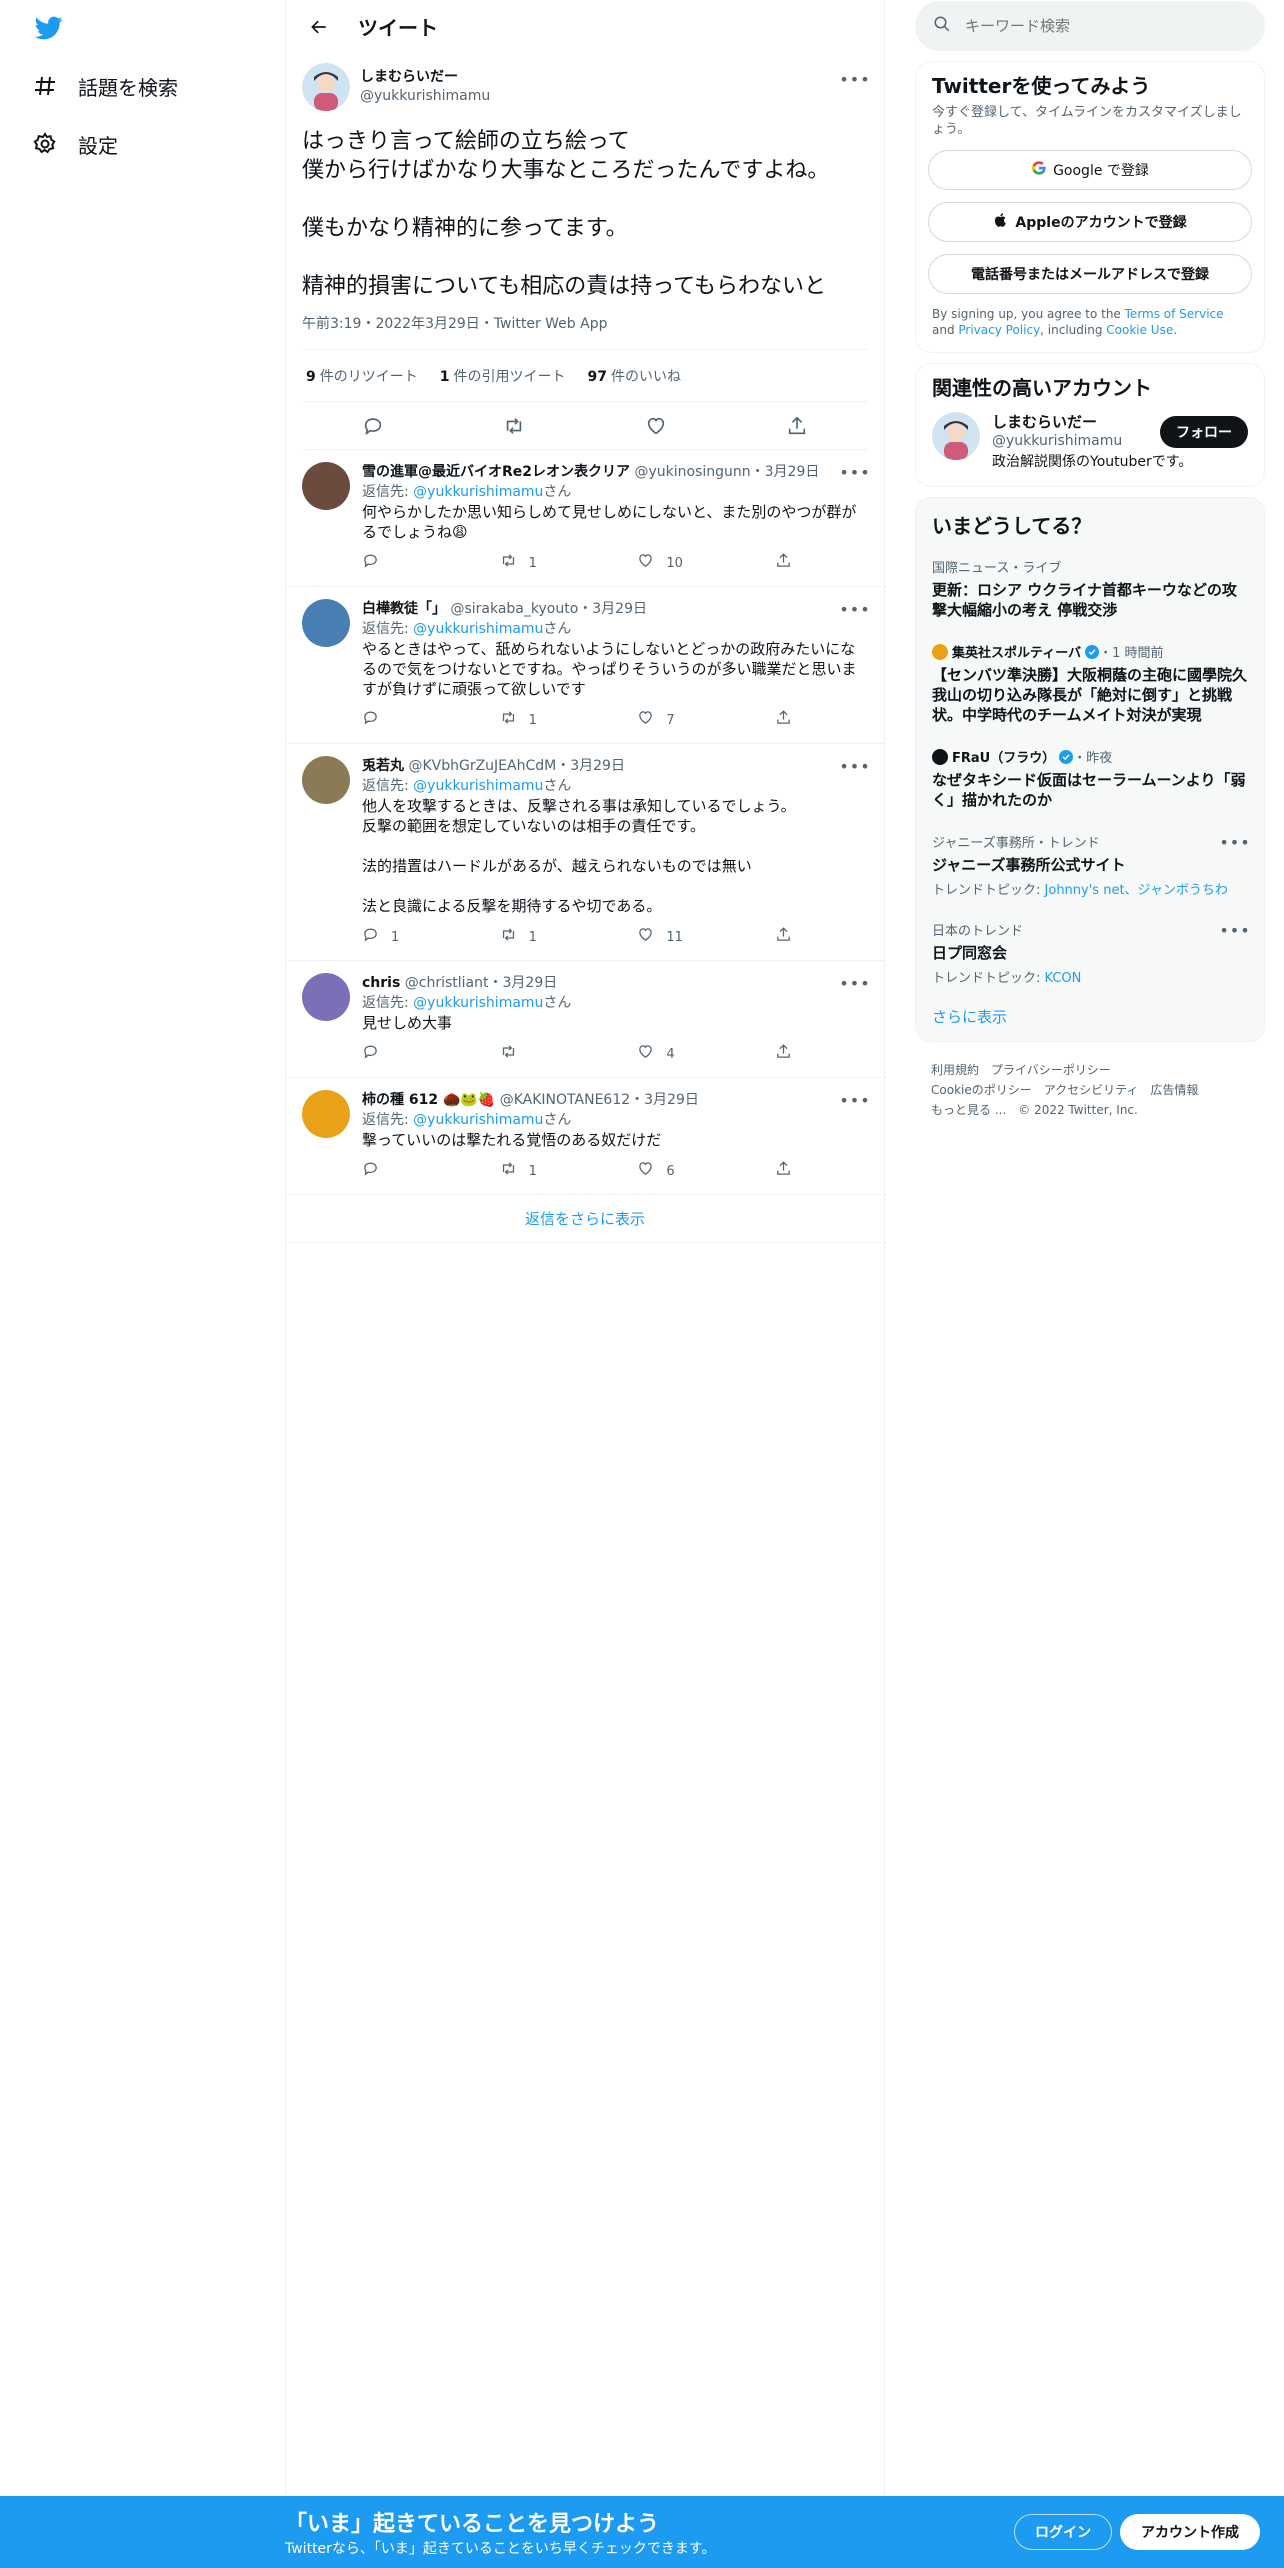 The height and width of the screenshot is (2568, 1284). I want to click on retweet-button, so click(545, 1055).